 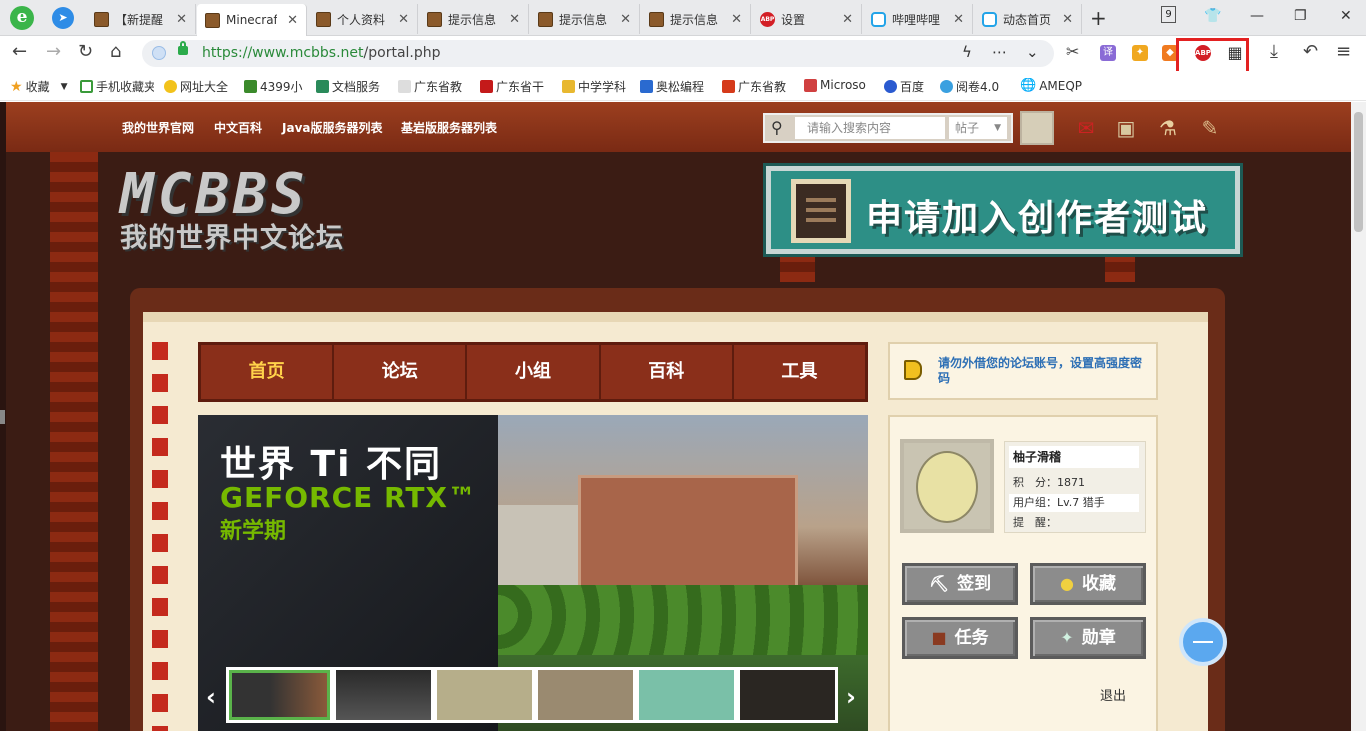 What do you see at coordinates (1113, 694) in the screenshot?
I see `logout-link: 退出` at bounding box center [1113, 694].